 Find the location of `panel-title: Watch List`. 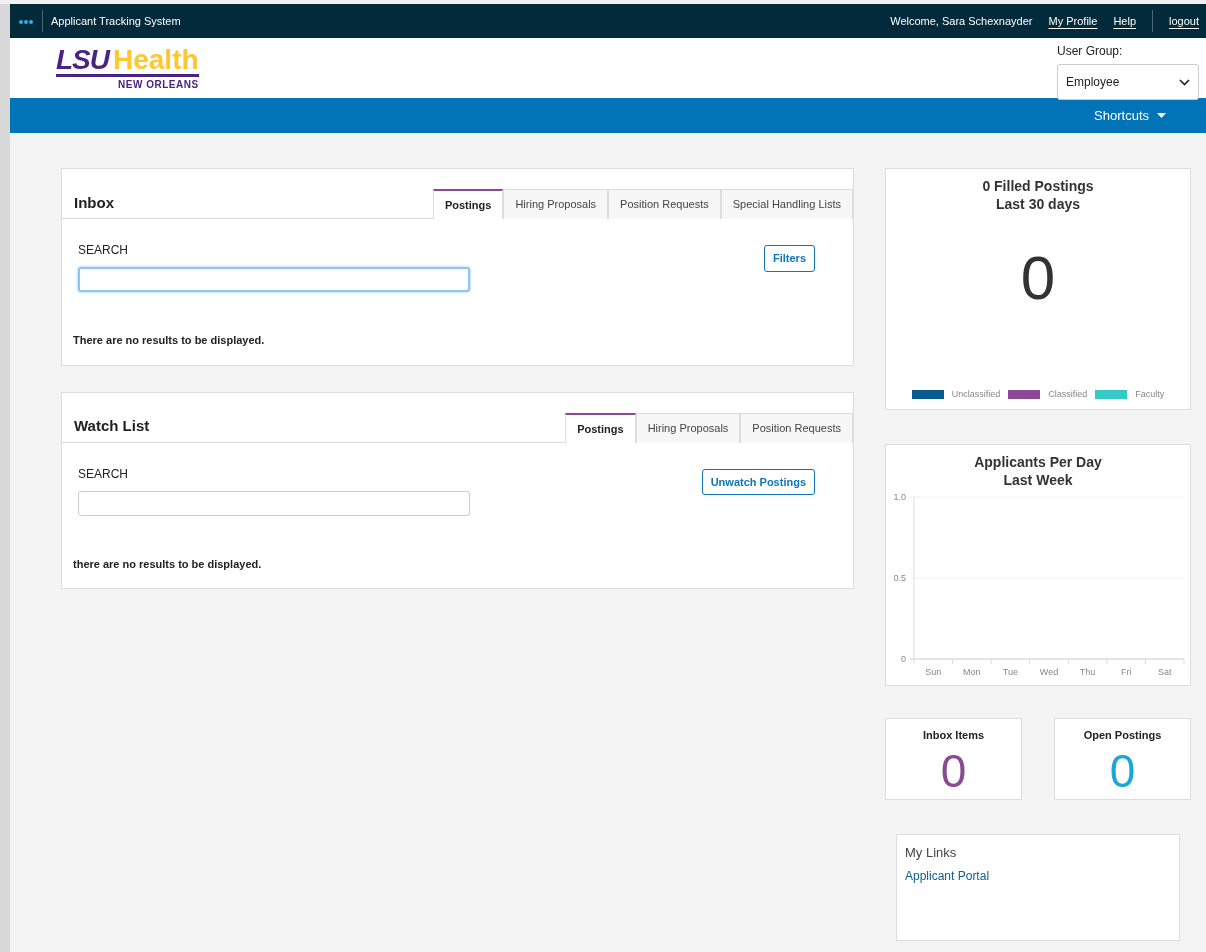

panel-title: Watch List is located at coordinates (111, 426).